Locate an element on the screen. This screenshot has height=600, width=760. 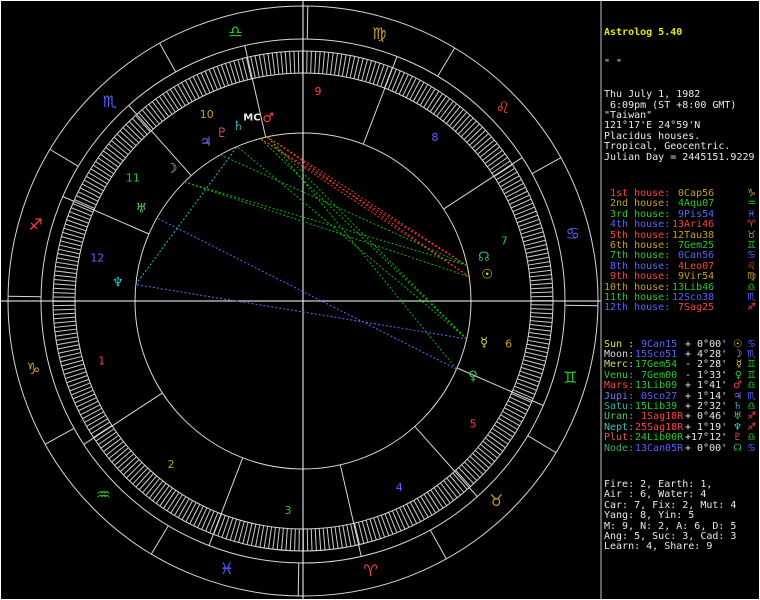
planet-row: Node: 13Can05R + 0°00' ☊ ♋ is located at coordinates (681, 448).